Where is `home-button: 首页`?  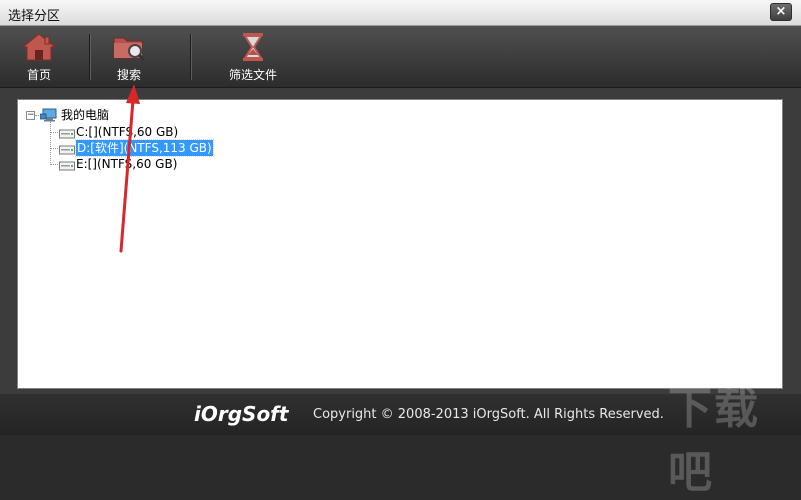 home-button: 首页 is located at coordinates (39, 56).